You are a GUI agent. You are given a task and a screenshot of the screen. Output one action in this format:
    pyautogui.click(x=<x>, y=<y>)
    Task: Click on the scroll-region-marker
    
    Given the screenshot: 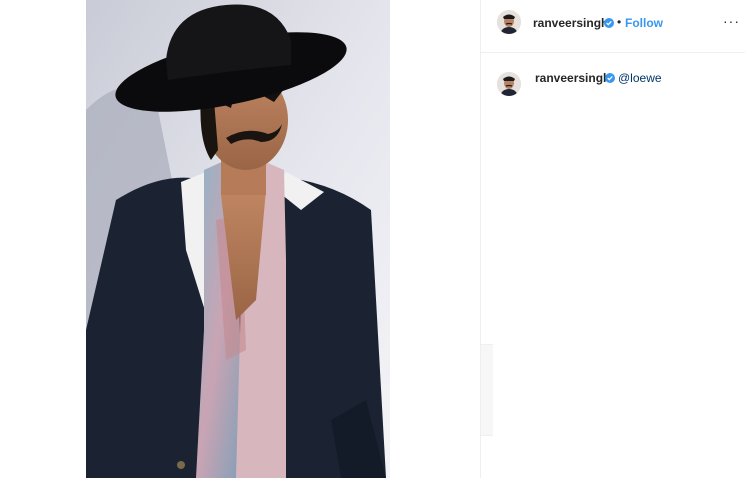 What is the action you would take?
    pyautogui.click(x=487, y=390)
    